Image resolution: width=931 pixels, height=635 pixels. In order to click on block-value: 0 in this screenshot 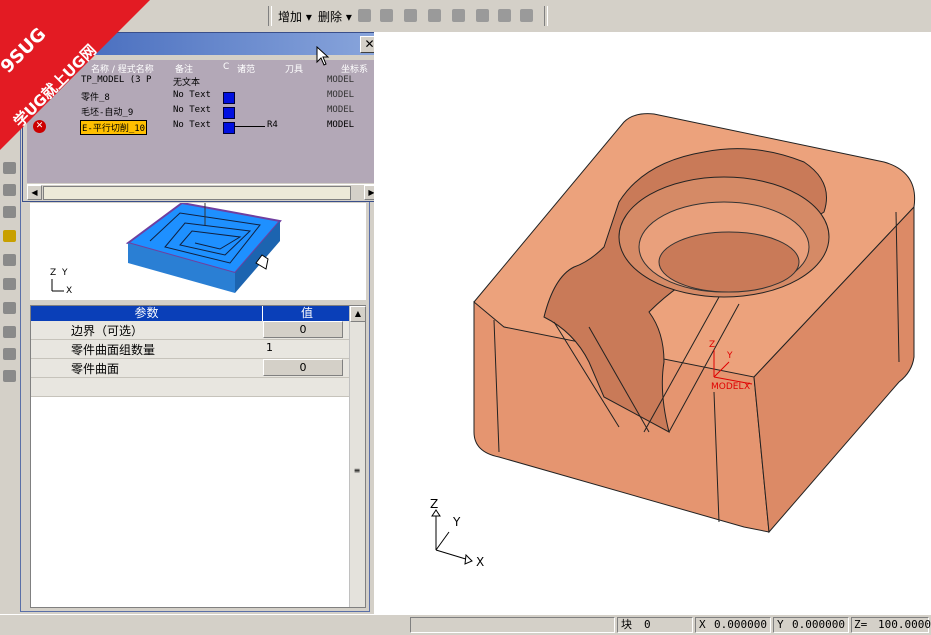, I will do `click(647, 624)`.